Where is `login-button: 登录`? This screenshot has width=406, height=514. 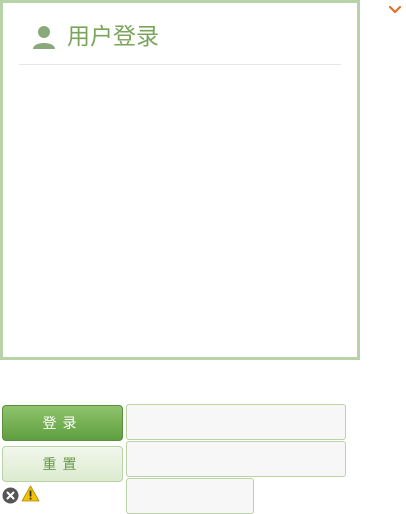 login-button: 登录 is located at coordinates (62, 423).